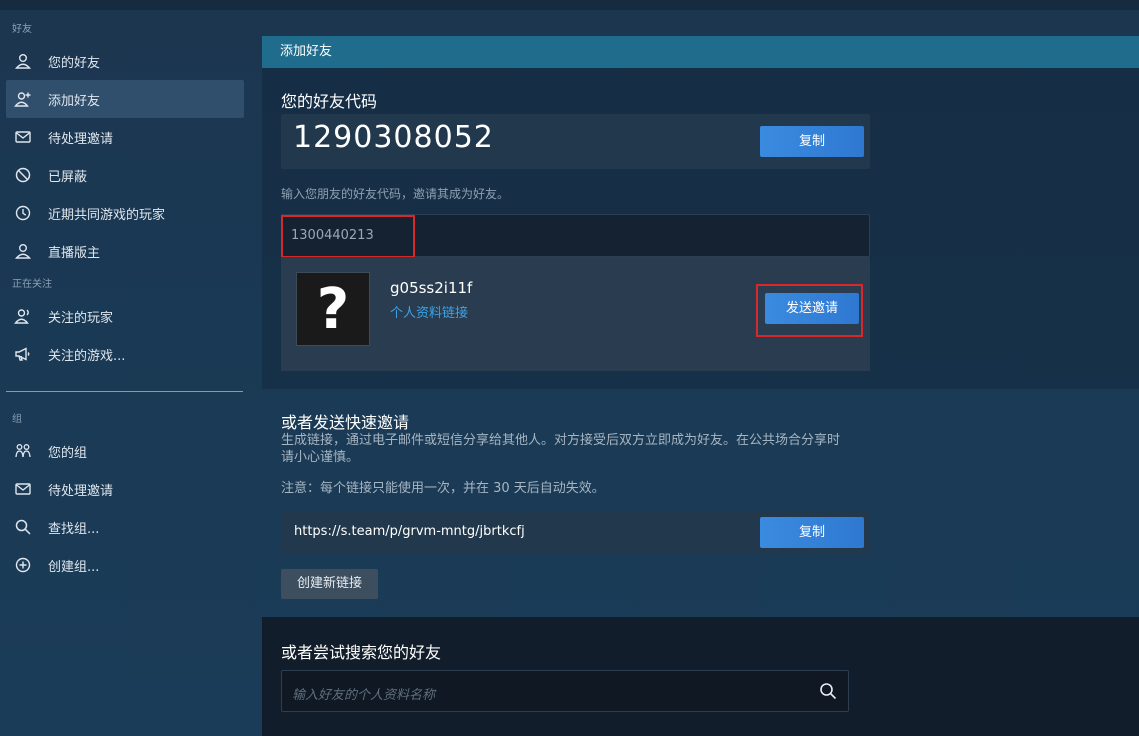 This screenshot has width=1139, height=736. Describe the element at coordinates (125, 61) in the screenshot. I see `sidebar-item-your-friends: 您的好友` at that location.